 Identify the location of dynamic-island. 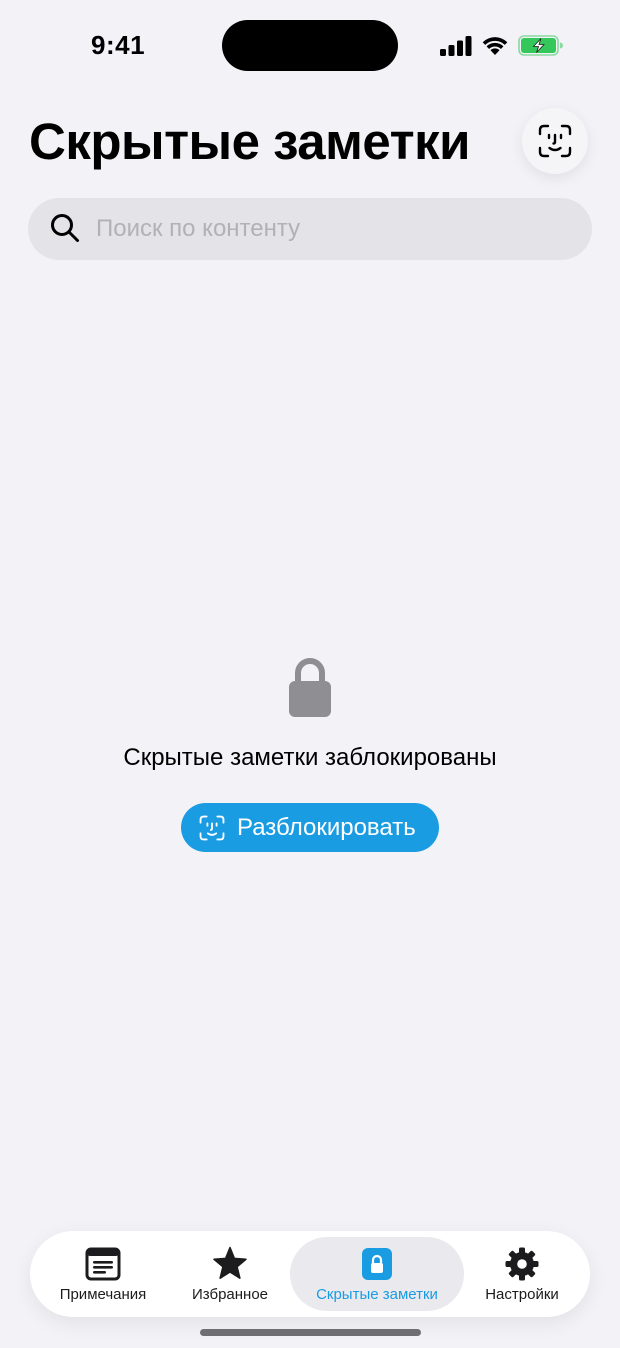
(310, 45).